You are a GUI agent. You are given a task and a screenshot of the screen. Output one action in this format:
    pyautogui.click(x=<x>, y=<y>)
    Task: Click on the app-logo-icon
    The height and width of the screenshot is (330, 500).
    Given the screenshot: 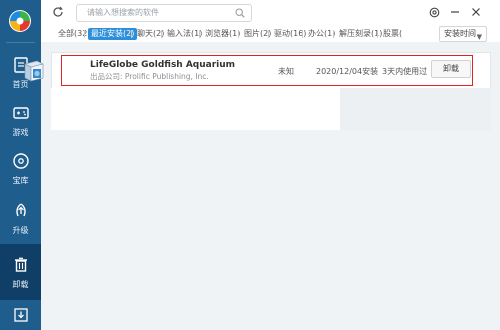 What is the action you would take?
    pyautogui.click(x=20, y=21)
    